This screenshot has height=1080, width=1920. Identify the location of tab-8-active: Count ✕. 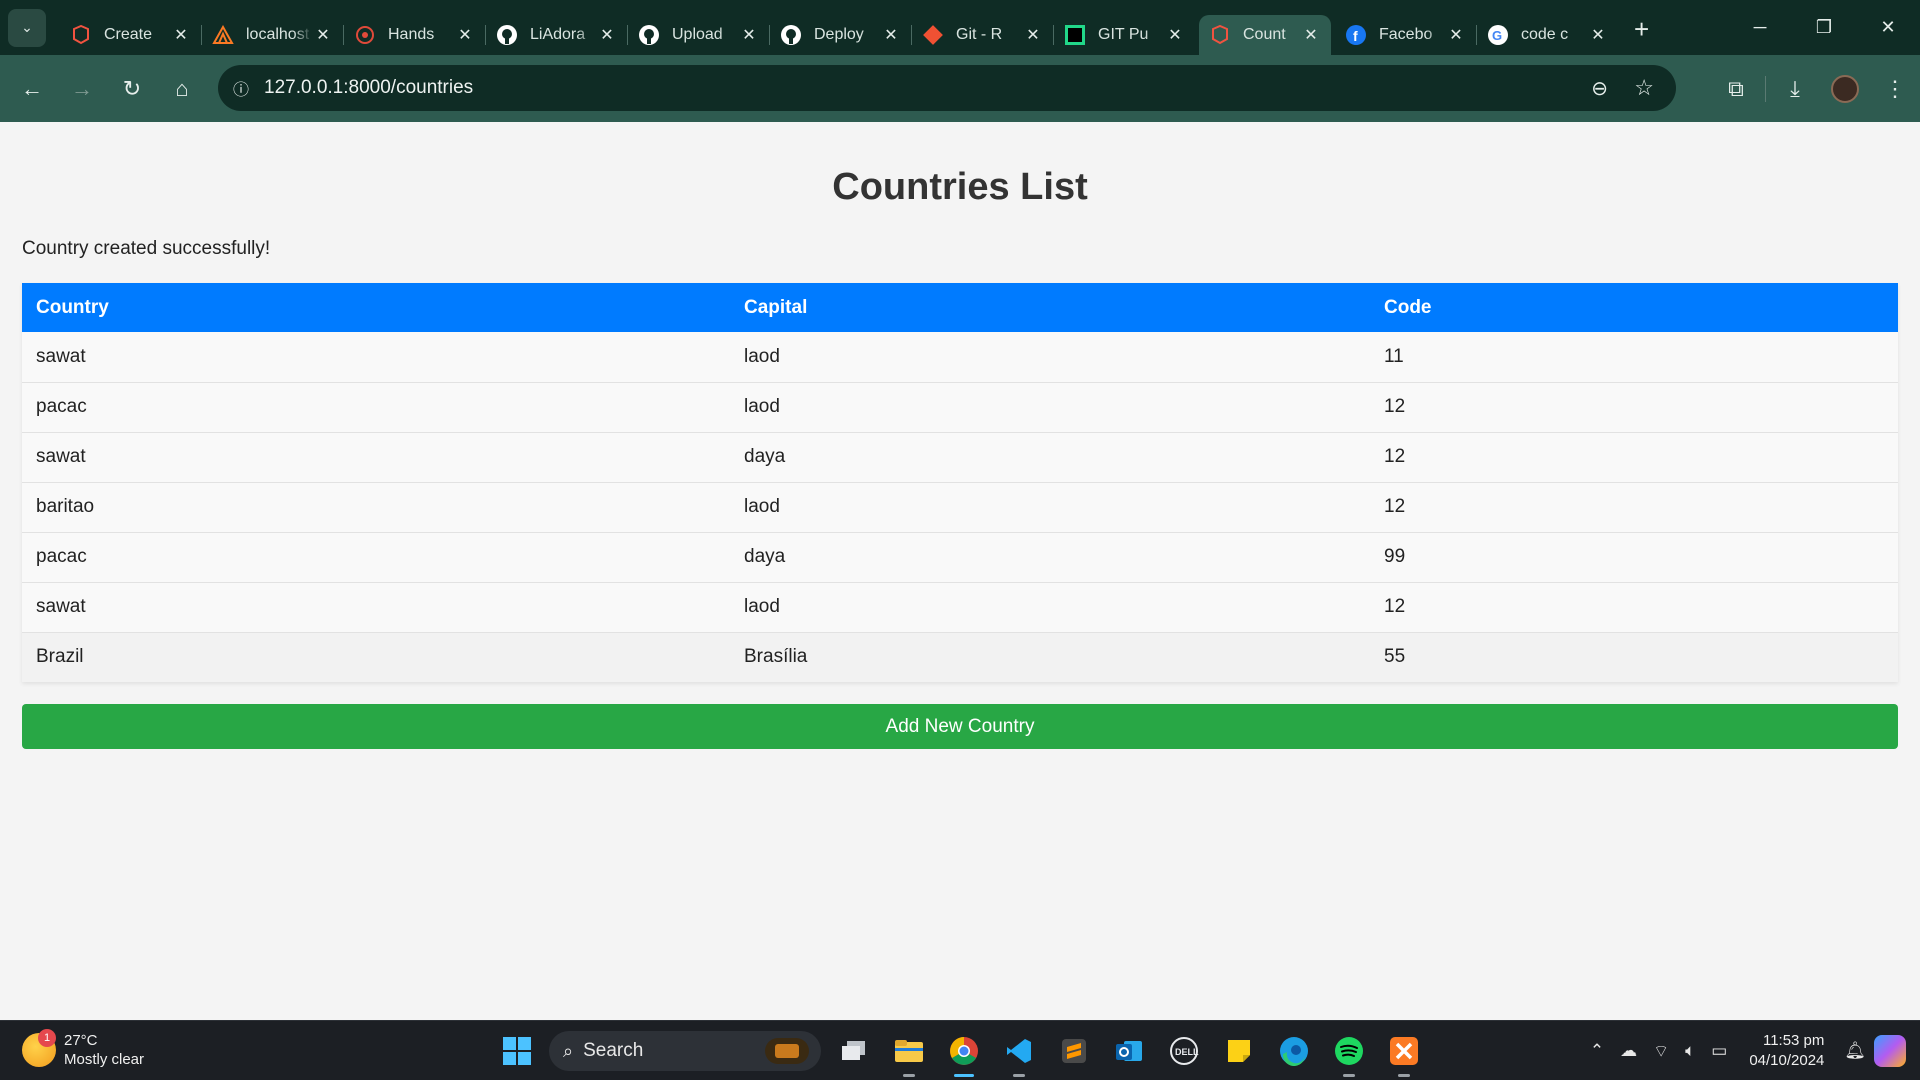
(1265, 35).